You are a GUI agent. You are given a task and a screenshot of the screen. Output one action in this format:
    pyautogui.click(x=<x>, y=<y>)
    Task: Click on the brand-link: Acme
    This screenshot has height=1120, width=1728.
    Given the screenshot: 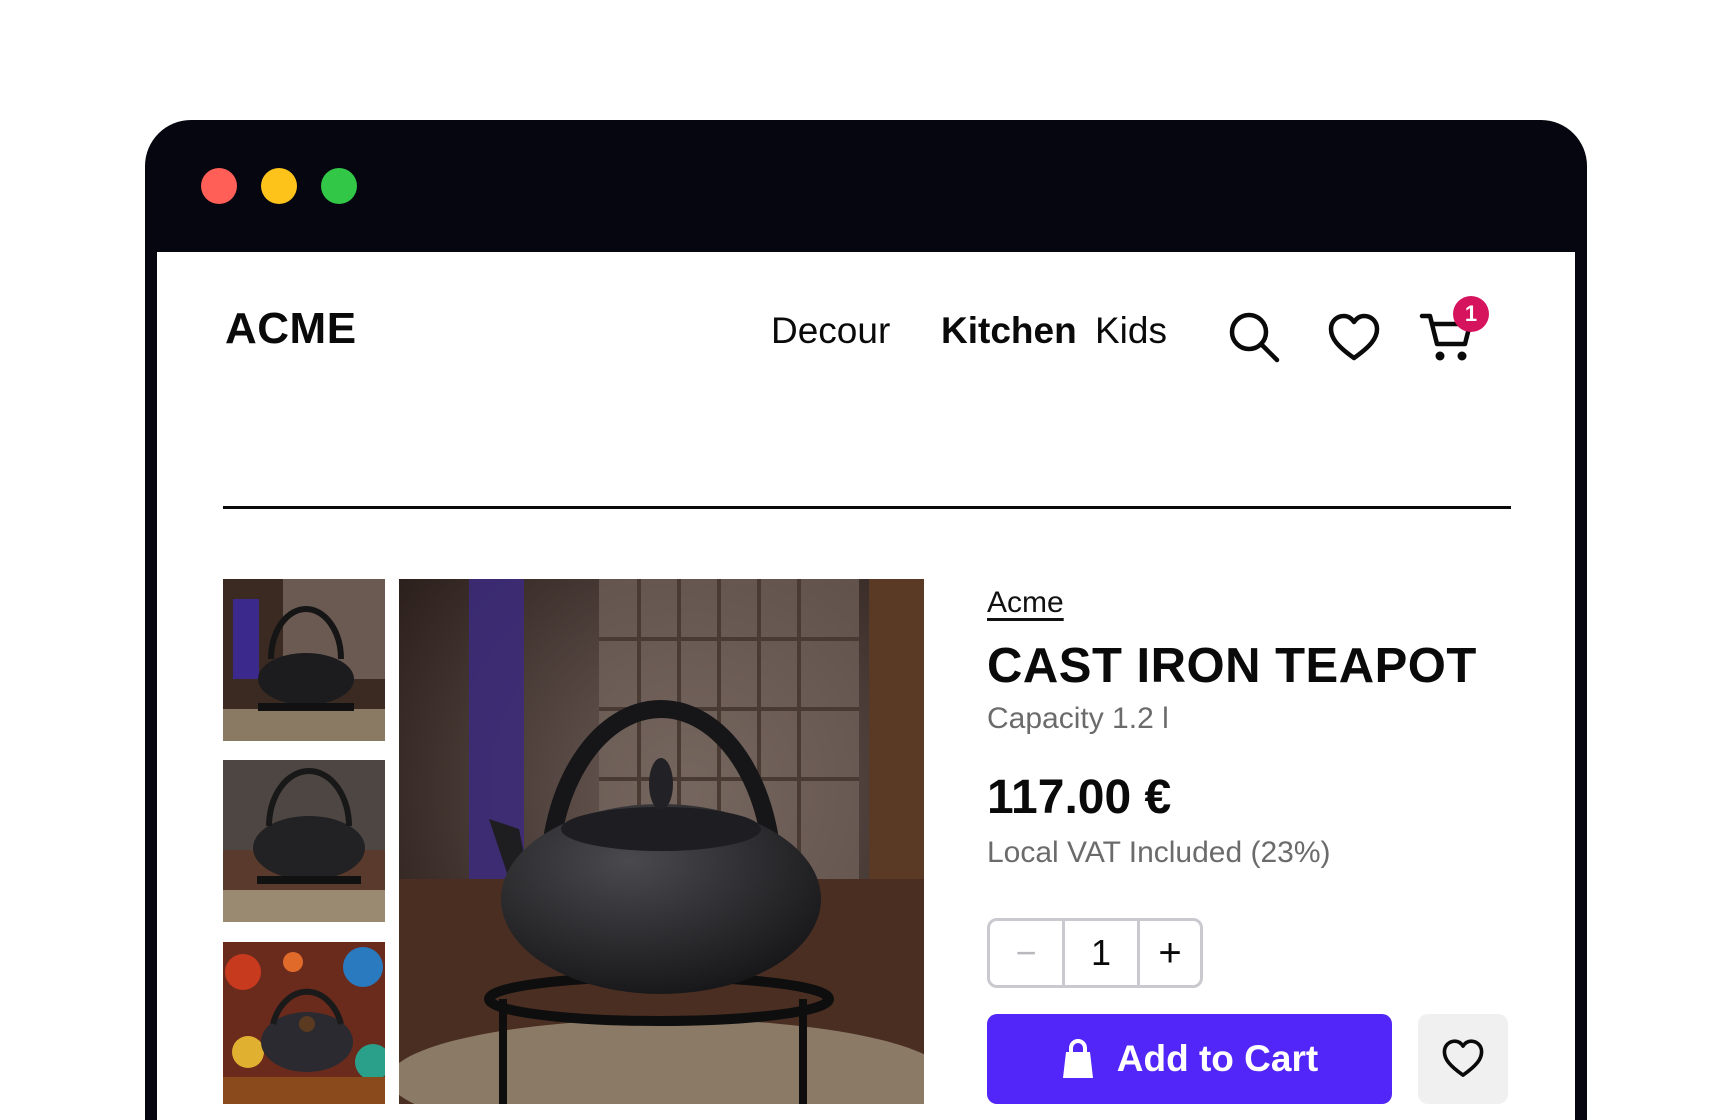 What is the action you would take?
    pyautogui.click(x=1025, y=603)
    